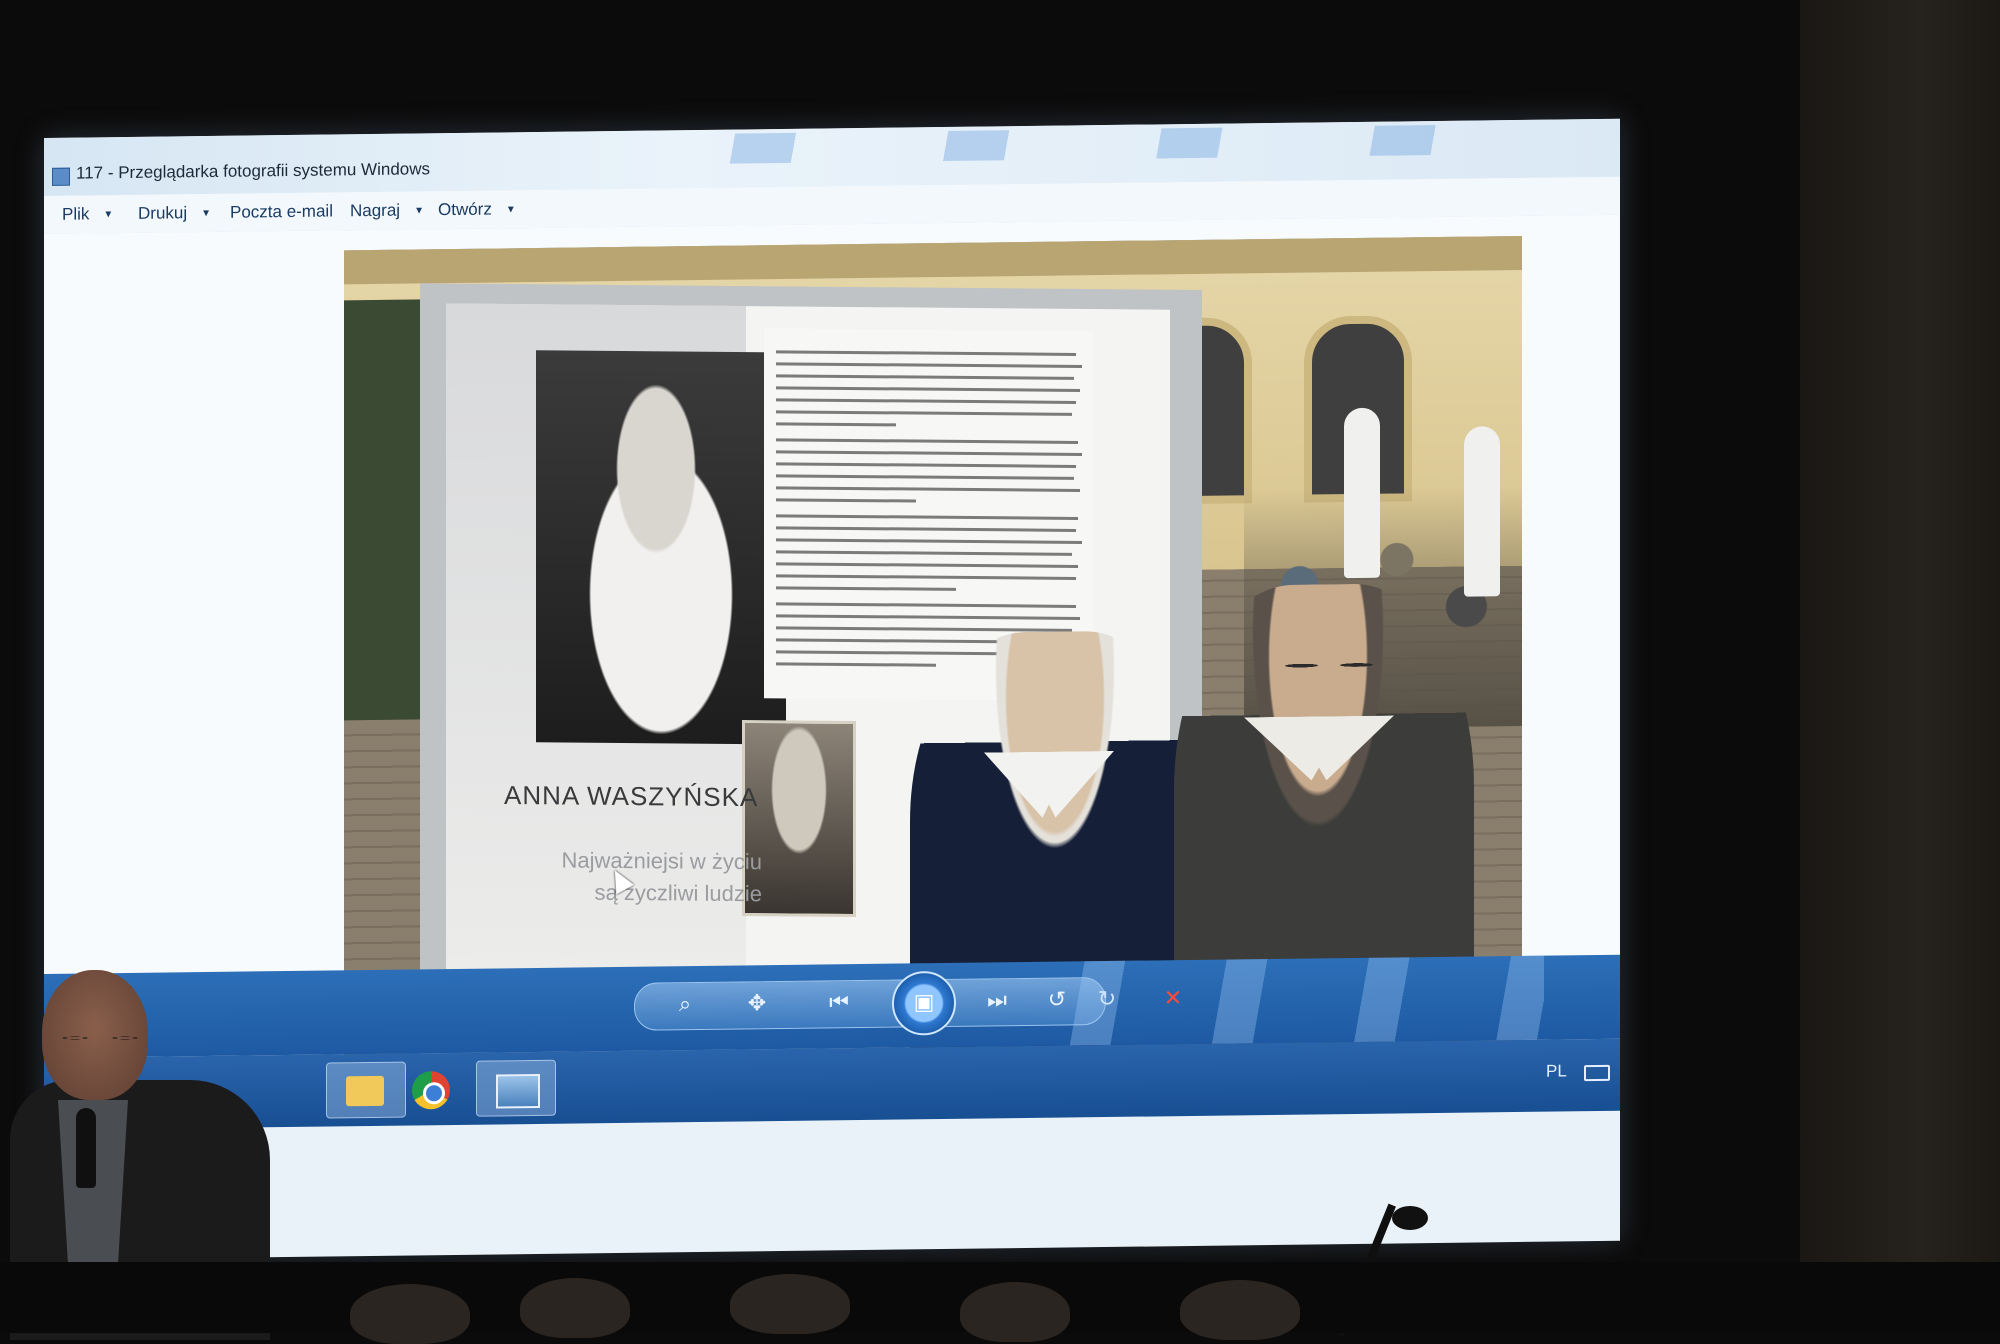 Image resolution: width=2000 pixels, height=1344 pixels. What do you see at coordinates (365, 1091) in the screenshot?
I see `folder-icon` at bounding box center [365, 1091].